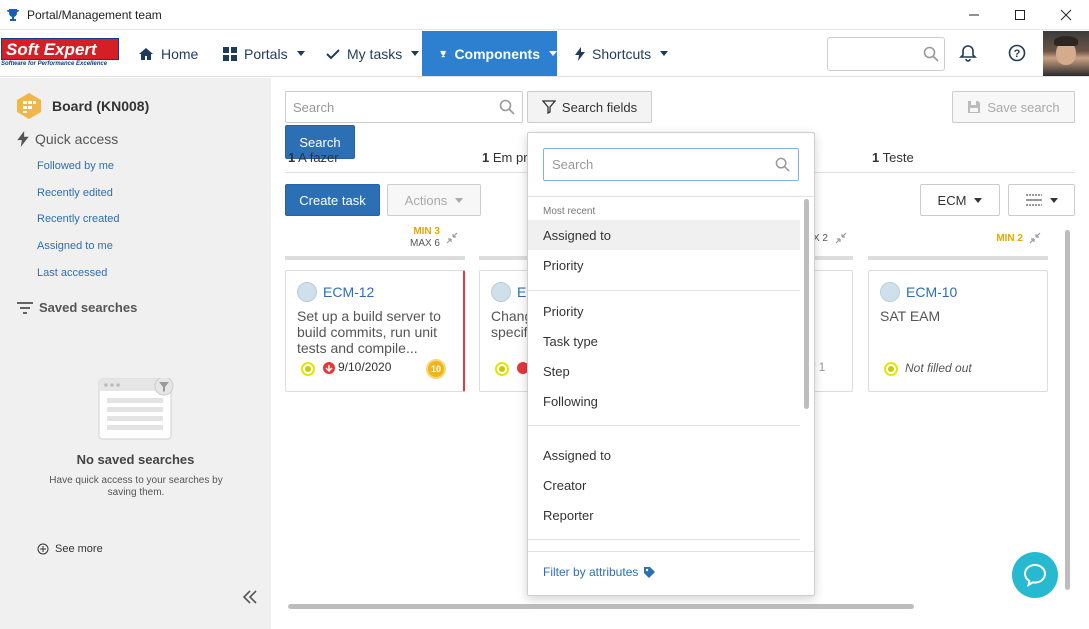  I want to click on field-following: Following, so click(664, 401).